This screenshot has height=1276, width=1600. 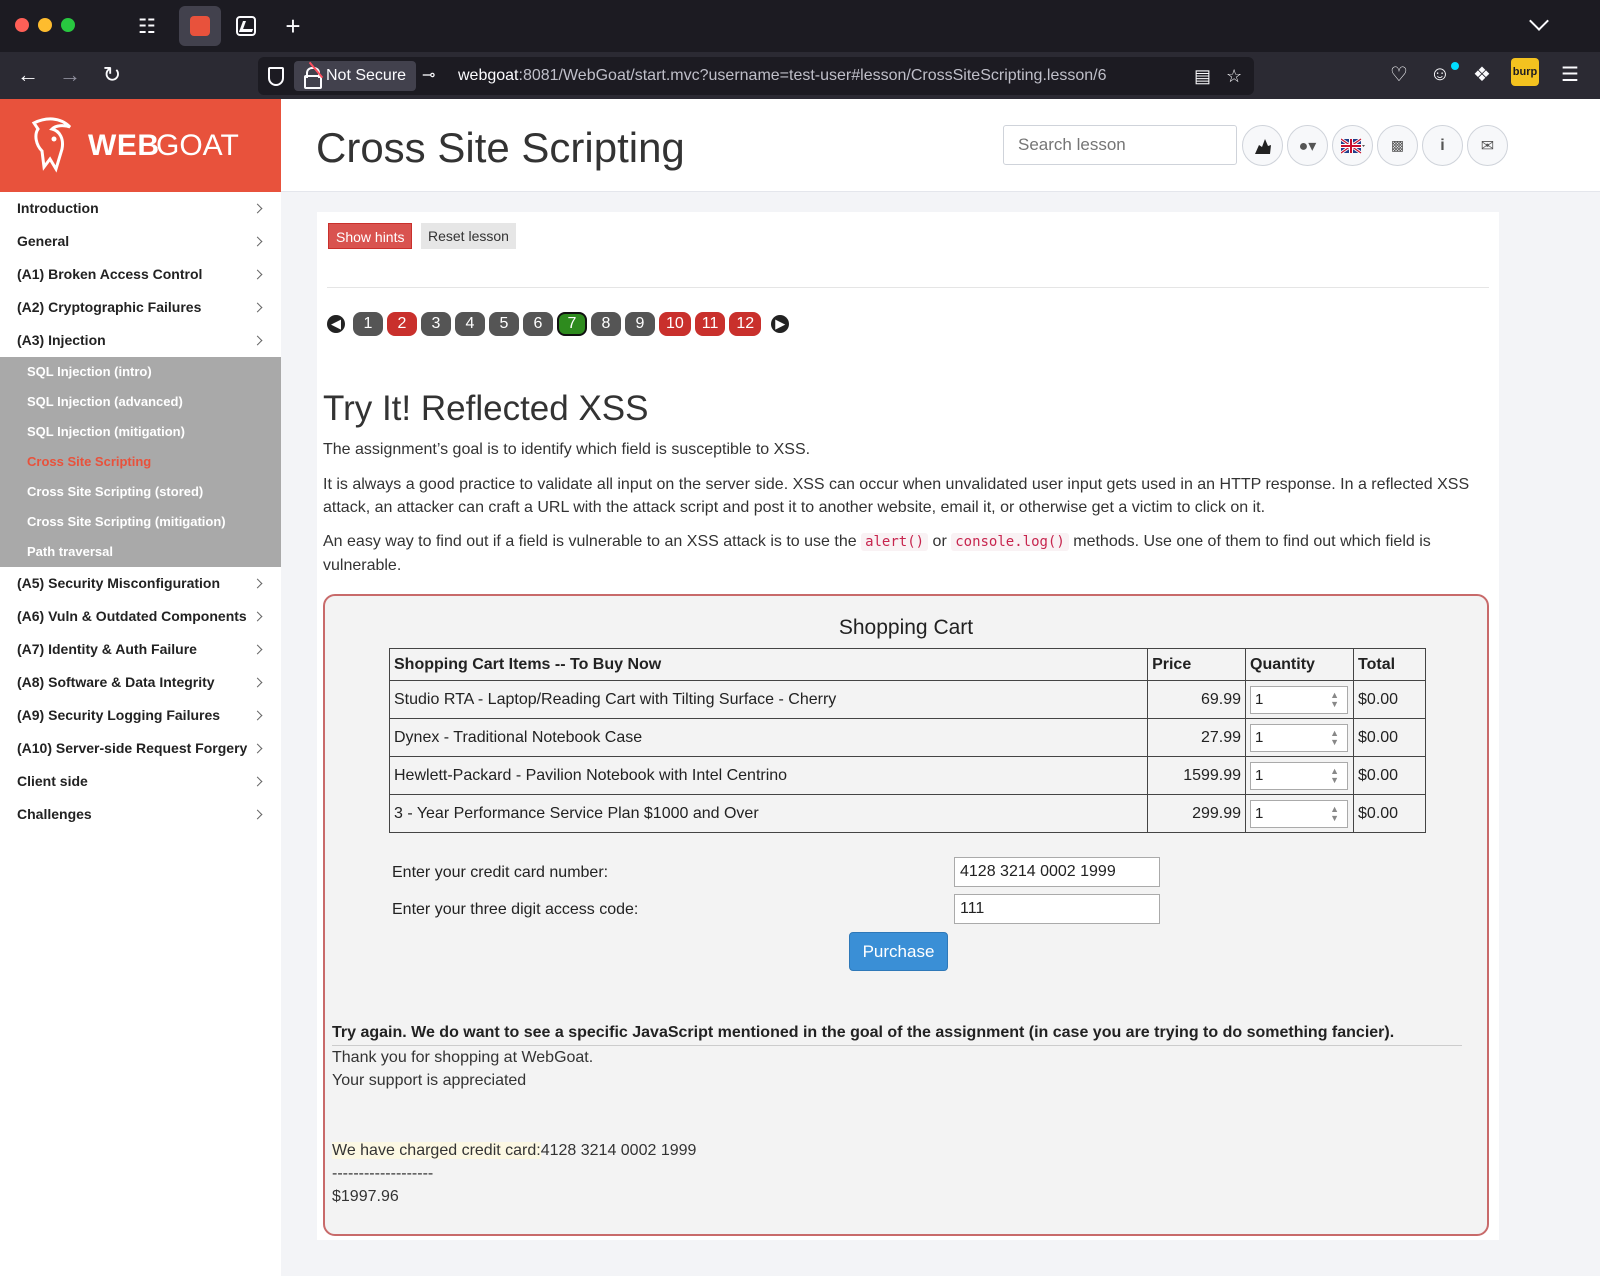 I want to click on submenu-item-path-traversal: Path traversal, so click(x=140, y=552).